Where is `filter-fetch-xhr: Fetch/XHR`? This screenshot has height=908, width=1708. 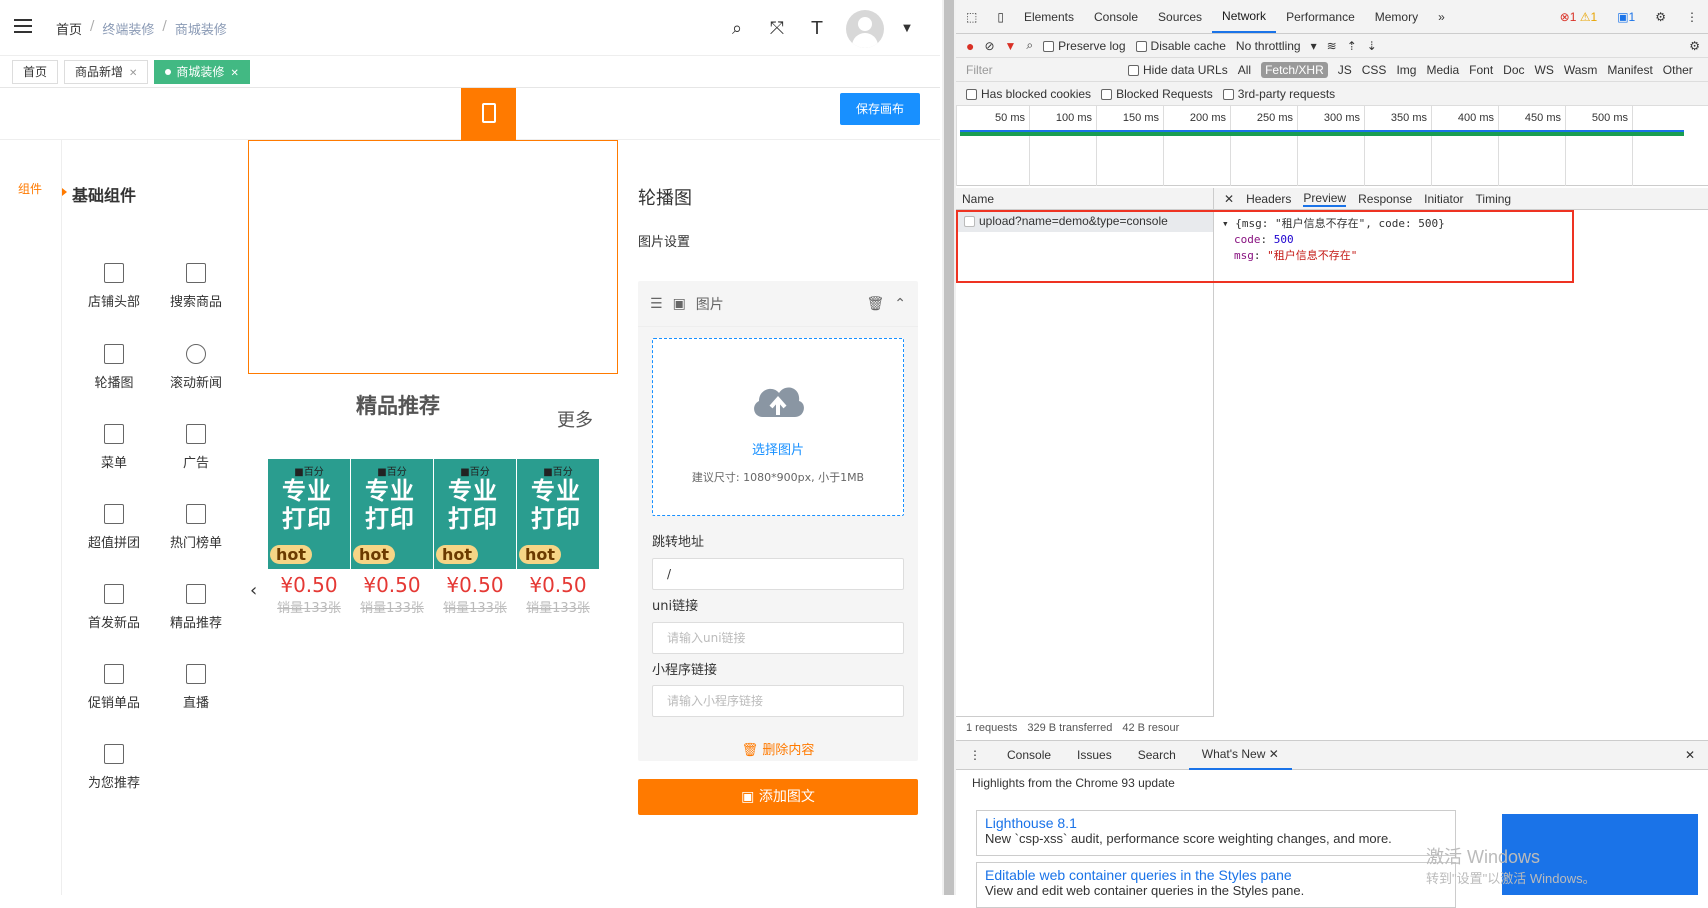
filter-fetch-xhr: Fetch/XHR is located at coordinates (1294, 69).